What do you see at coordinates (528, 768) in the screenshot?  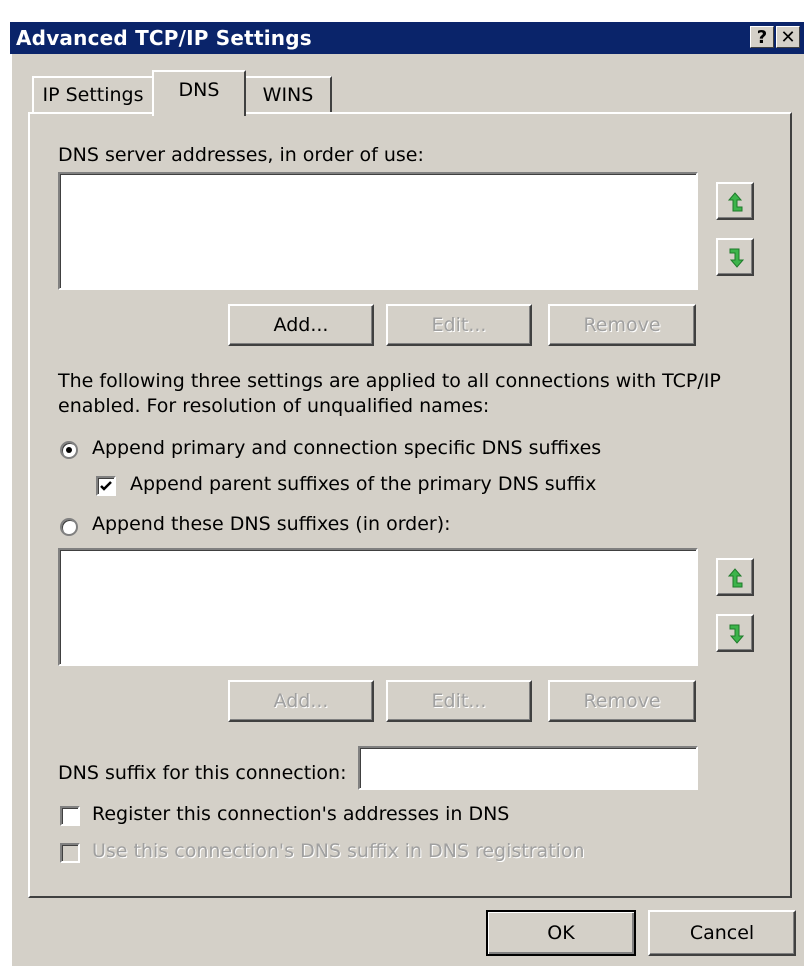 I see `connection-suffix-input` at bounding box center [528, 768].